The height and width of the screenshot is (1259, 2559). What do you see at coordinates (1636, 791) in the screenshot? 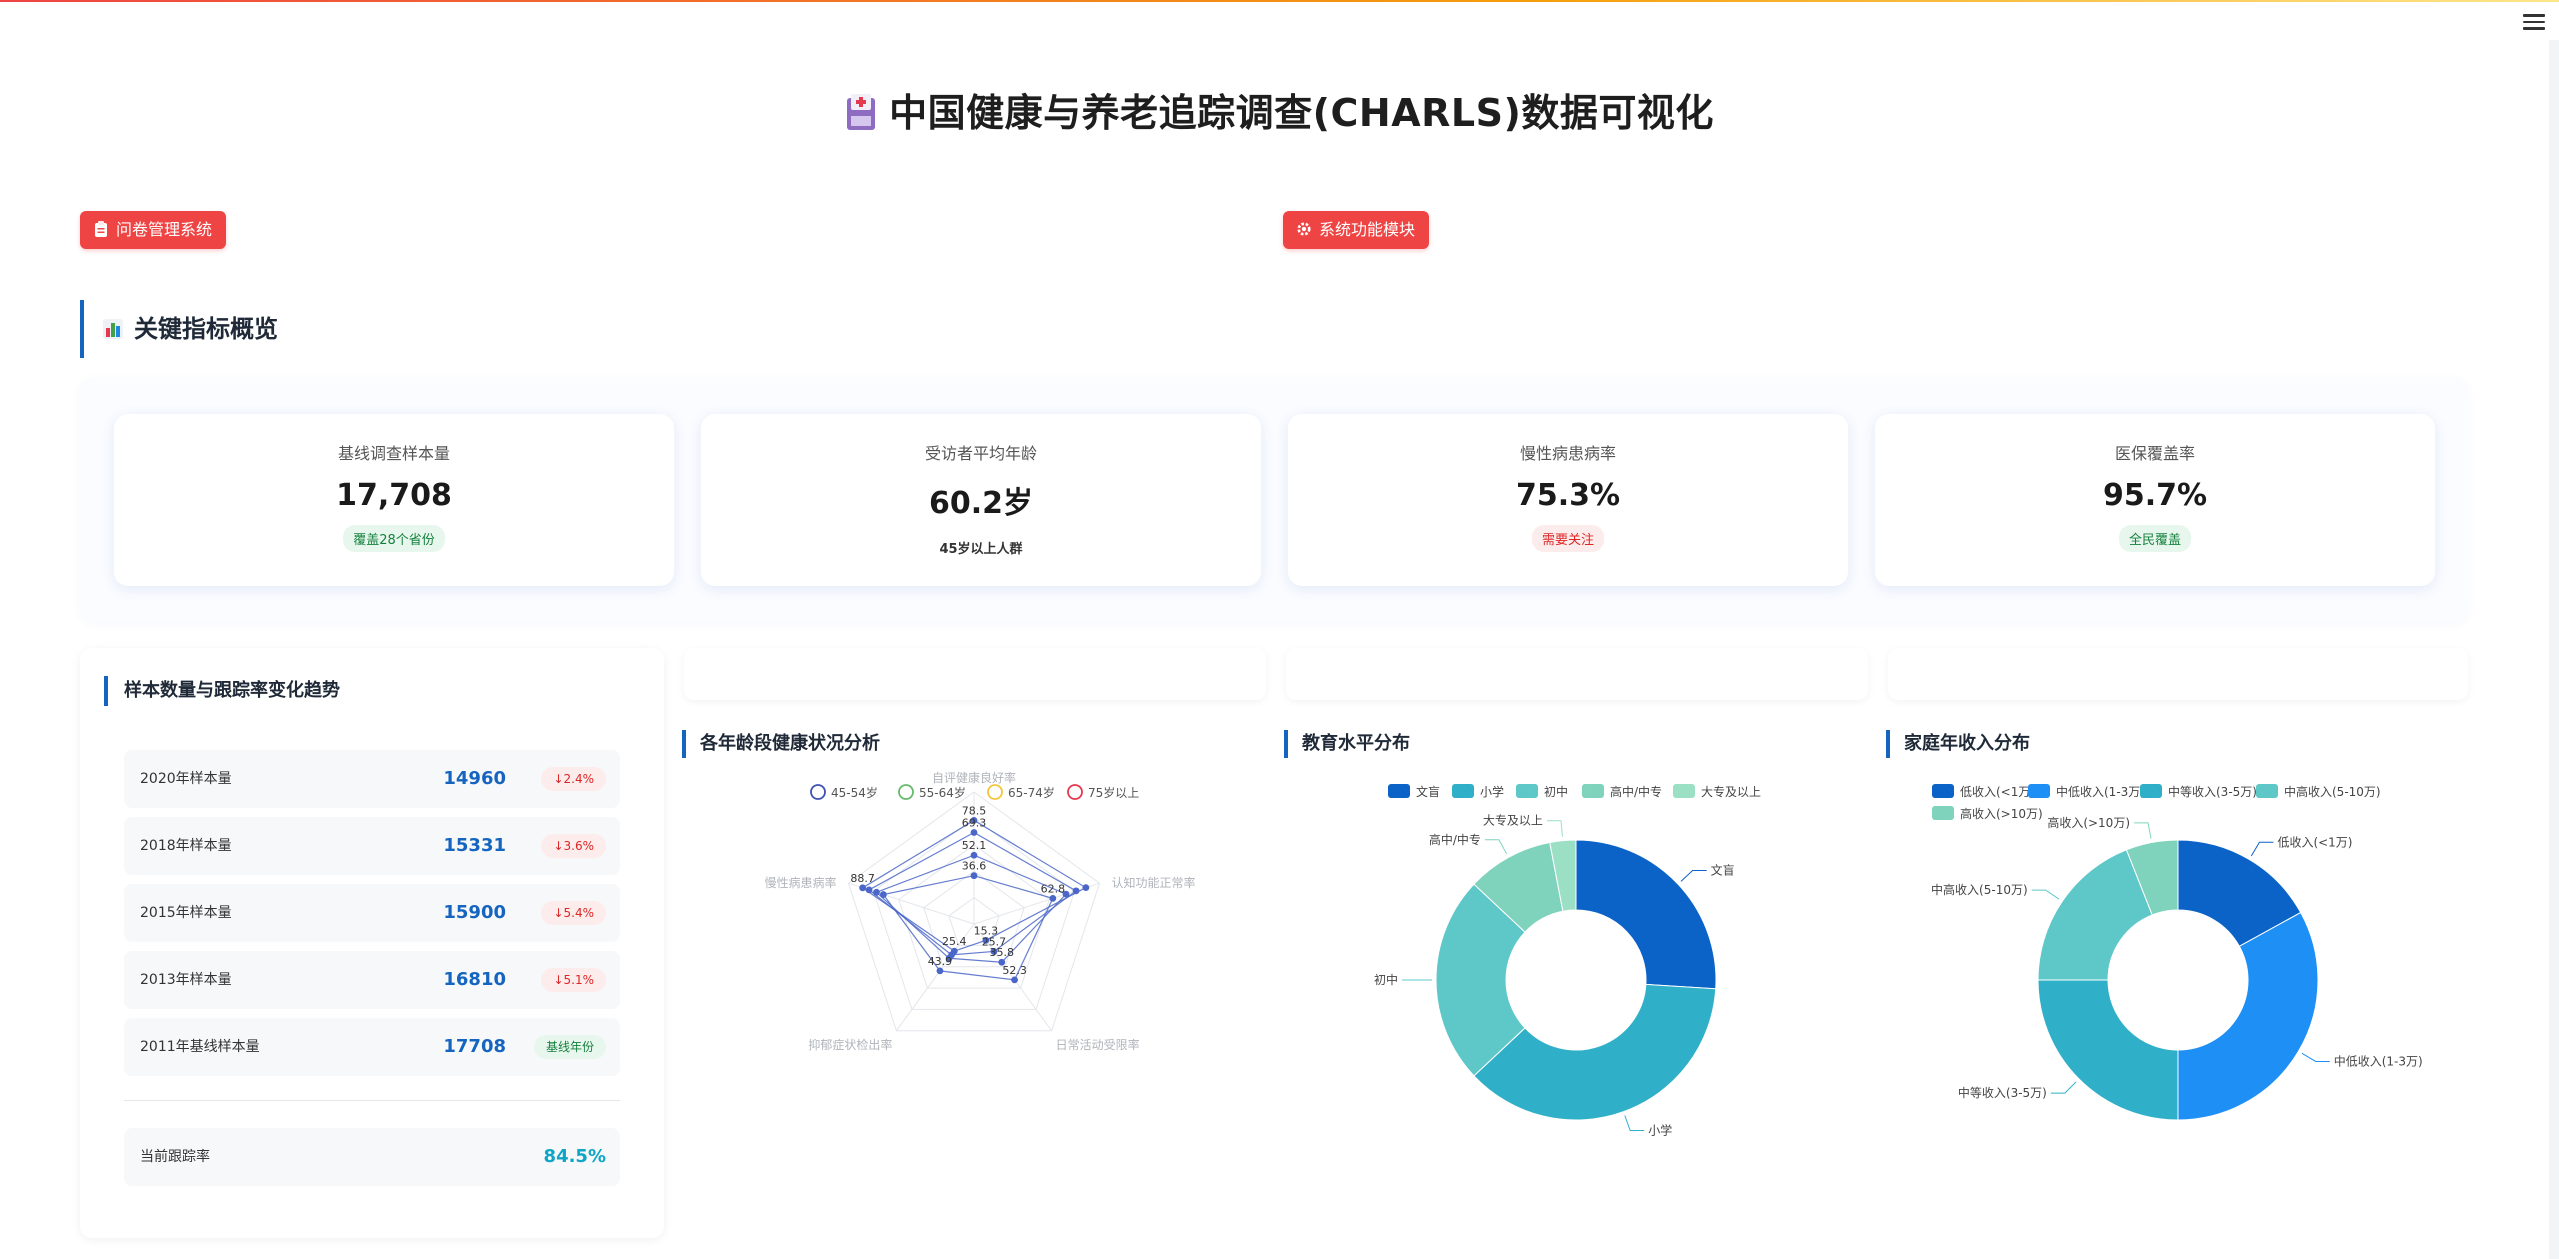
I see `legend-label: 高中/中专` at bounding box center [1636, 791].